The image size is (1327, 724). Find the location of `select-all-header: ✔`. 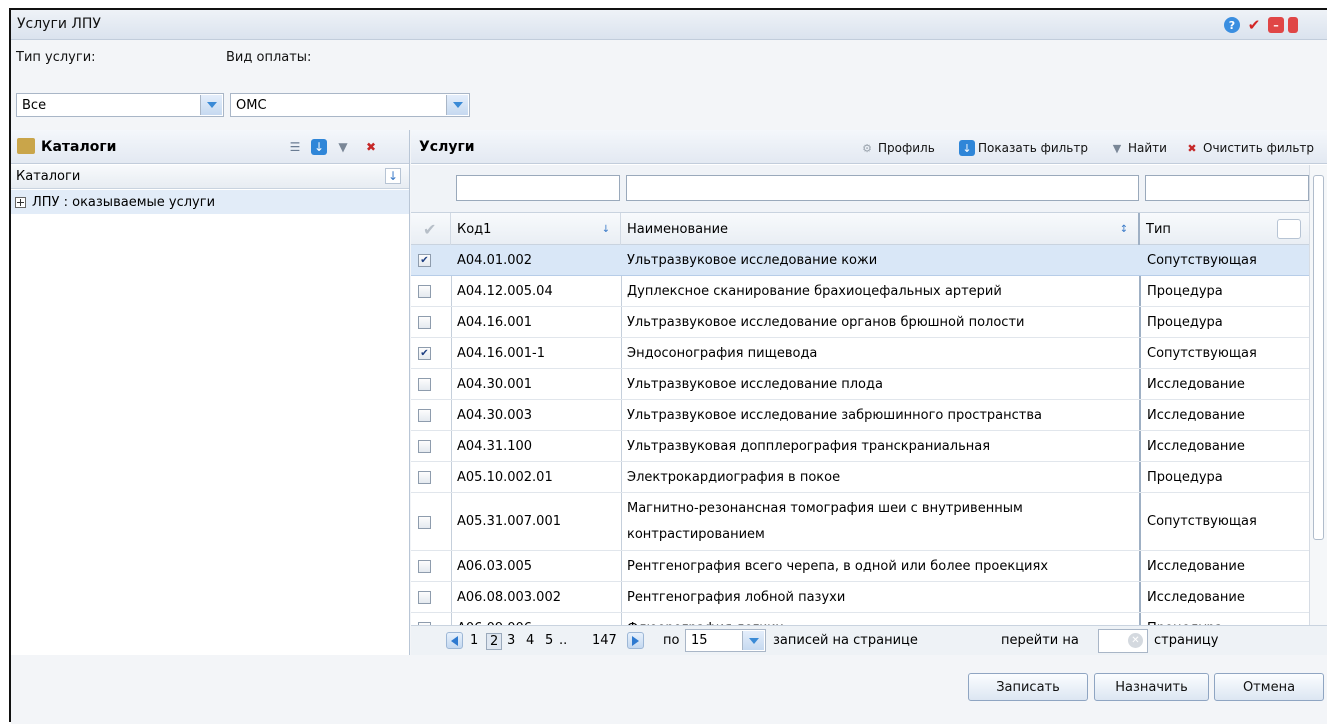

select-all-header: ✔ is located at coordinates (431, 229).